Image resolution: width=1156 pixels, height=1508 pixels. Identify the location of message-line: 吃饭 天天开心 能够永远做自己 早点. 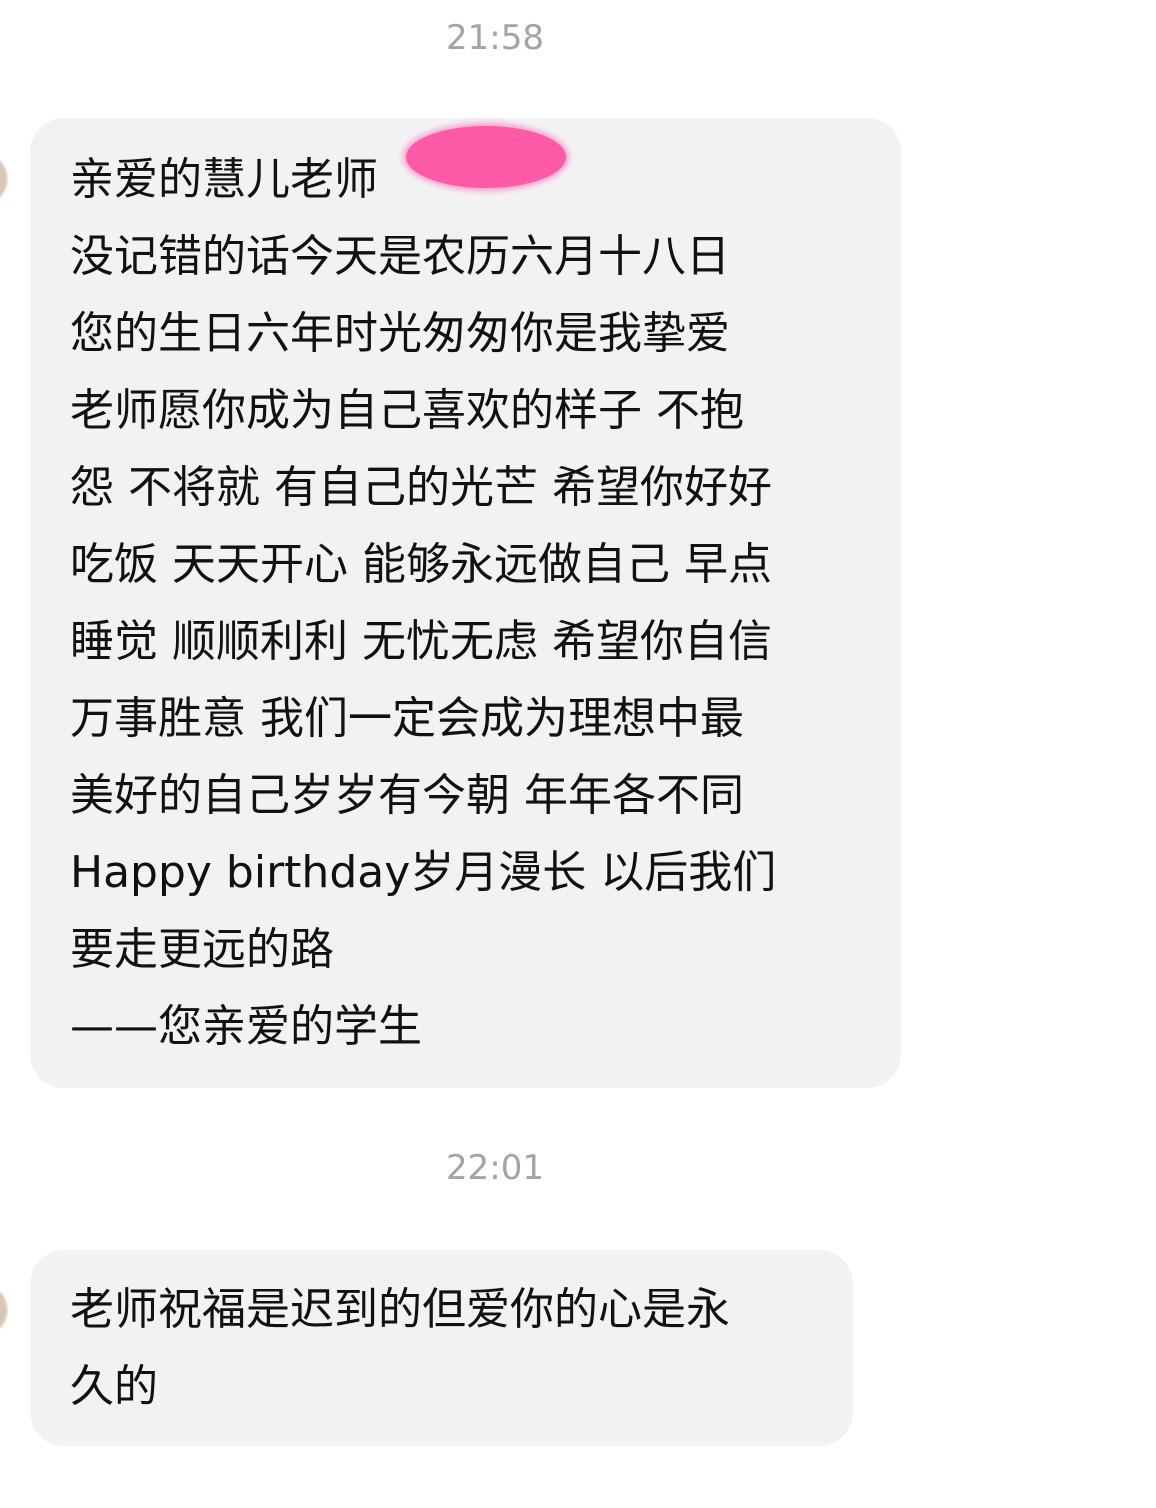
(421, 564).